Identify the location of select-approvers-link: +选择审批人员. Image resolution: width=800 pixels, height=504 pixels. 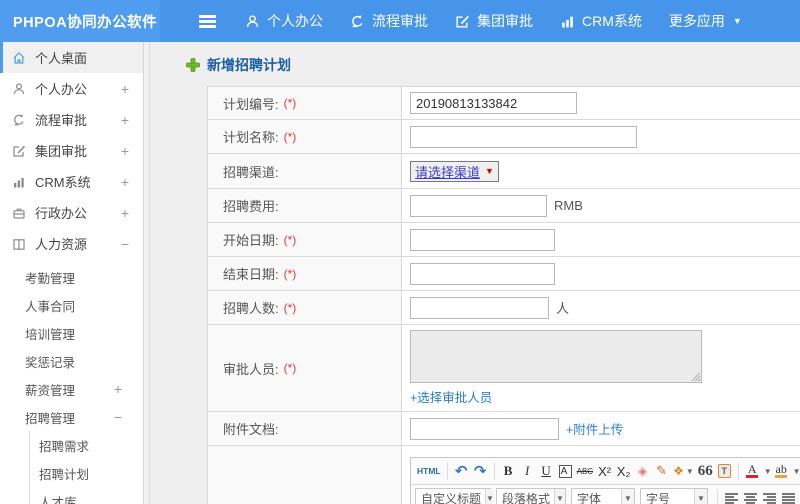
(451, 396).